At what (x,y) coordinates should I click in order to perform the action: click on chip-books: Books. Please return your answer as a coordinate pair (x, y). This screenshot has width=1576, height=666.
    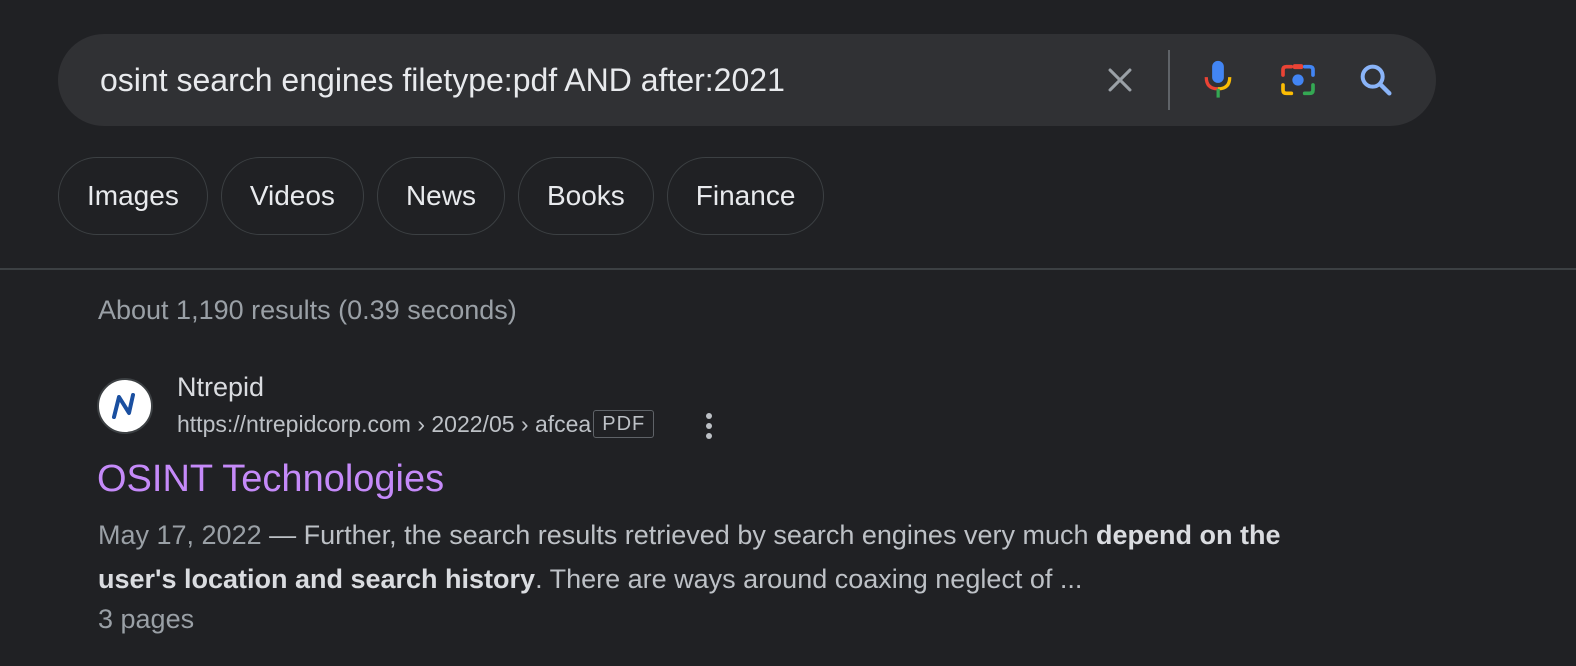
    Looking at the image, I should click on (585, 196).